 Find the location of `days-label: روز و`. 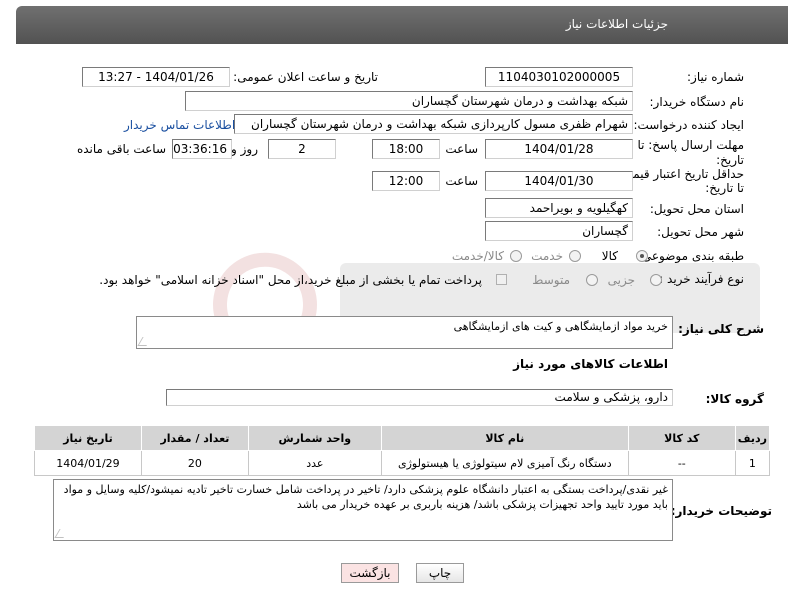

days-label: روز و is located at coordinates (244, 149).